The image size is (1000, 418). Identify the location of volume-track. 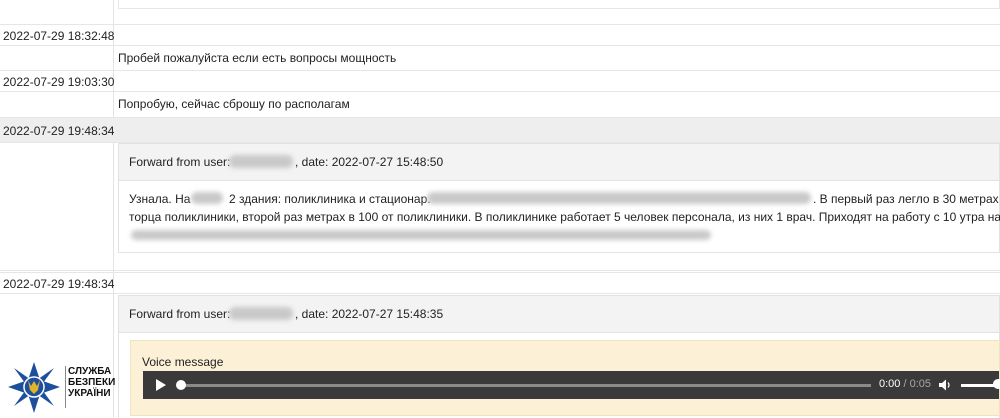
(979, 385).